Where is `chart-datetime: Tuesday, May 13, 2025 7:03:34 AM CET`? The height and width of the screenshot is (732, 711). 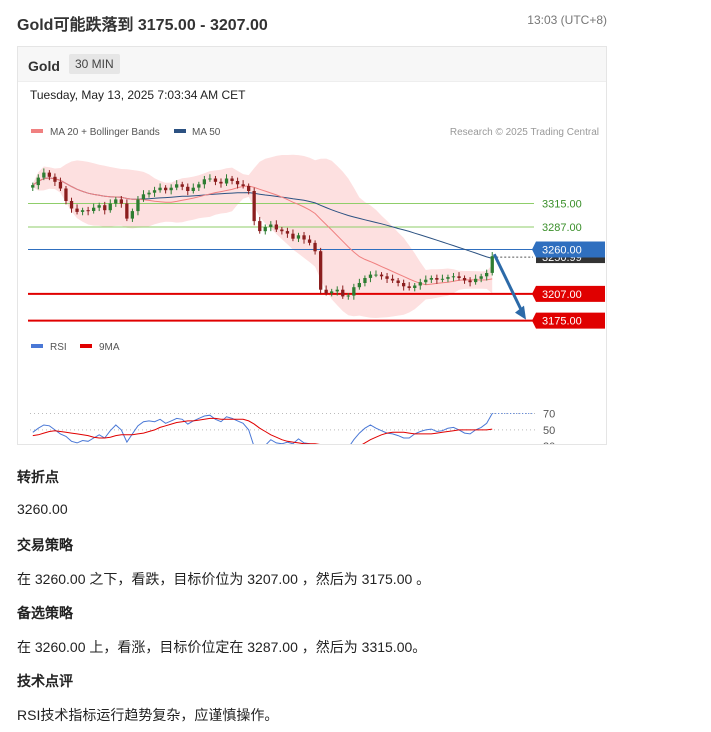
chart-datetime: Tuesday, May 13, 2025 7:03:34 AM CET is located at coordinates (138, 95).